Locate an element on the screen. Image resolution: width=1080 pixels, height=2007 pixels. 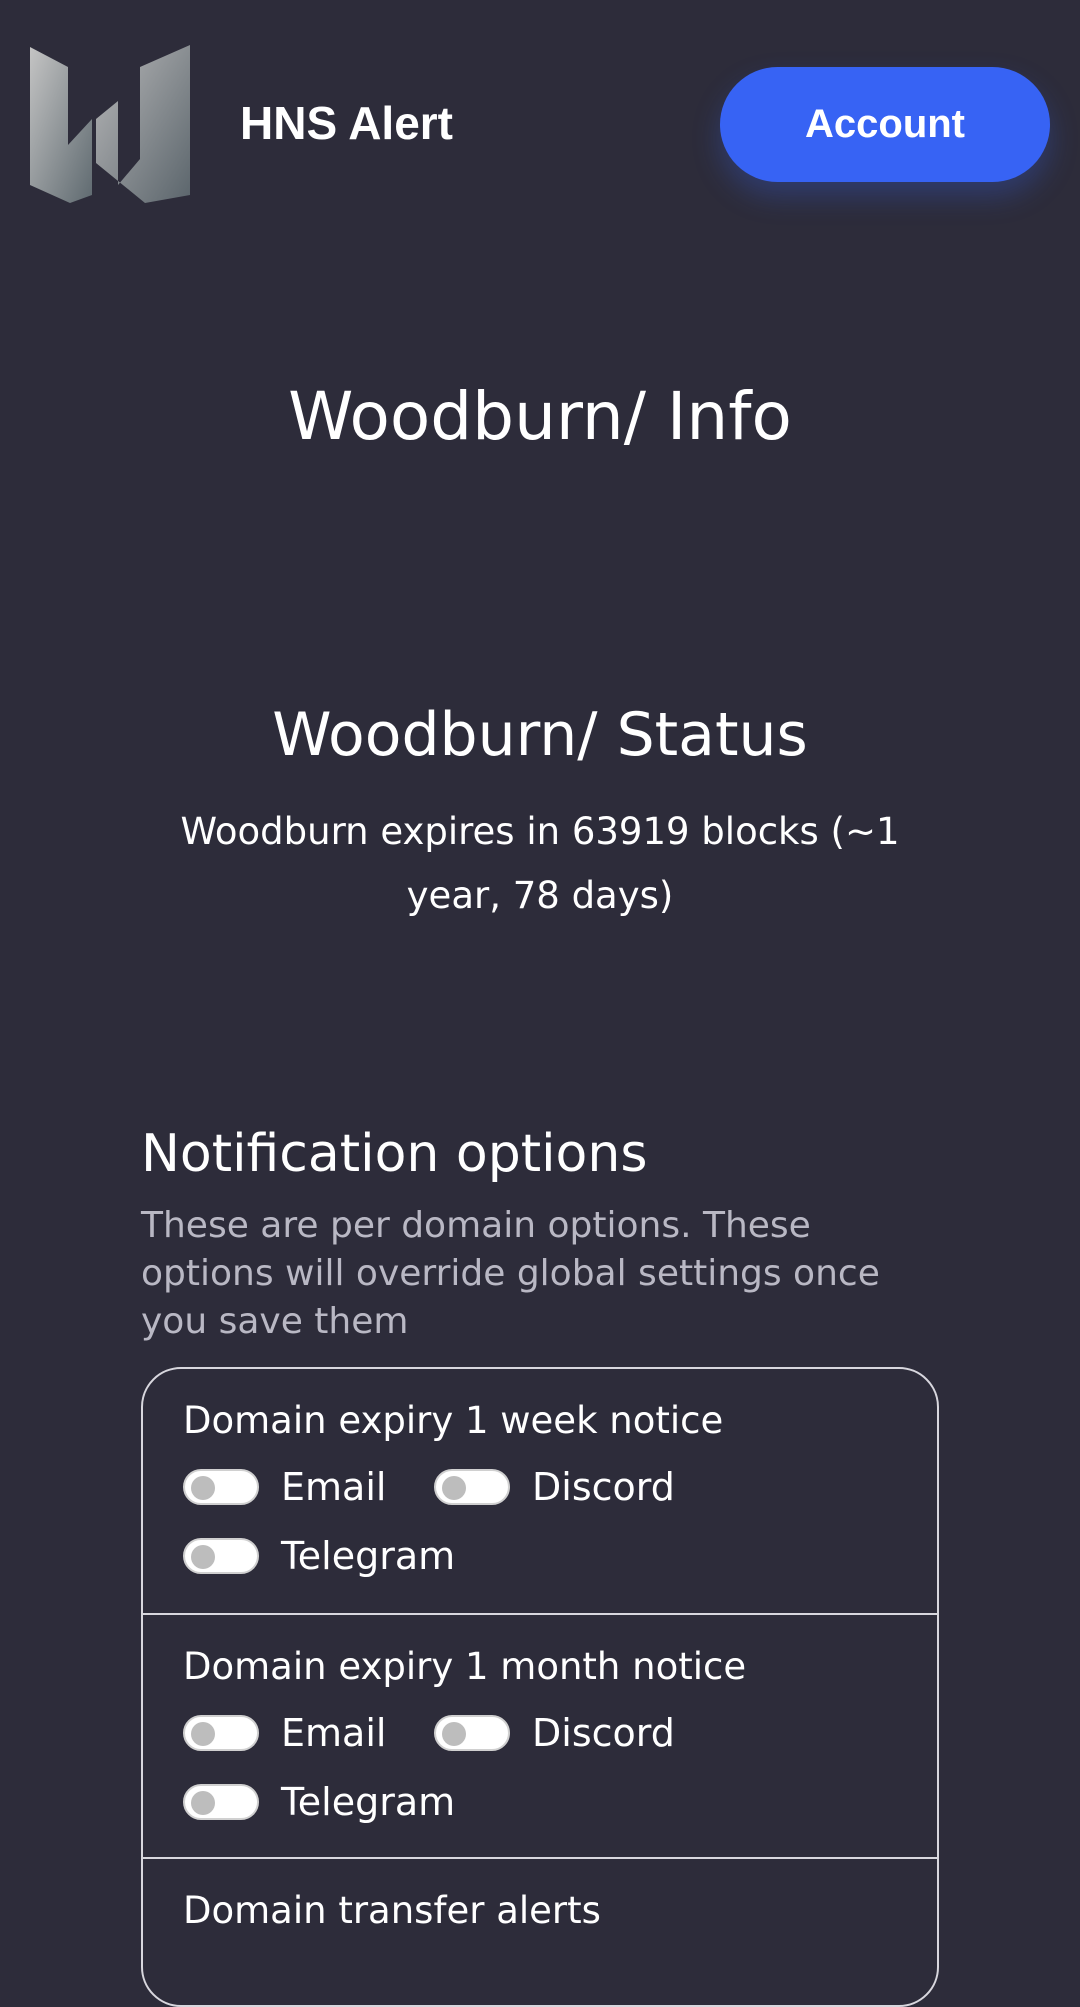
page-title: Woodburn/ Info is located at coordinates (540, 416).